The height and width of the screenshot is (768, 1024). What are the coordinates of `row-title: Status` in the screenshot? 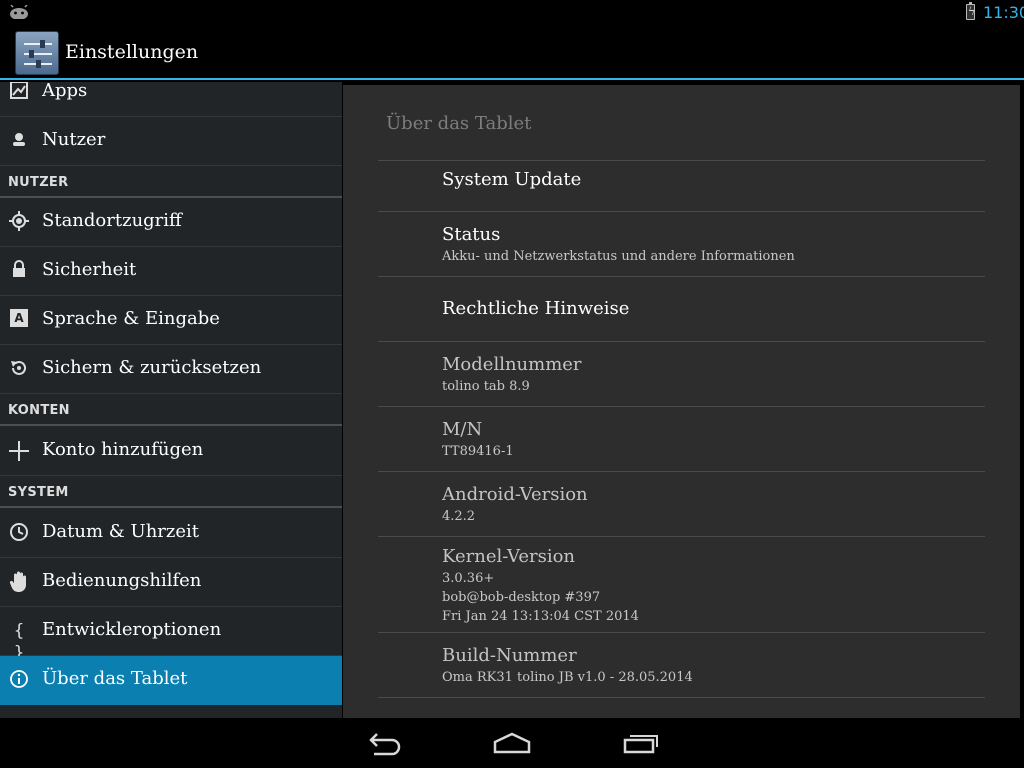 It's located at (471, 234).